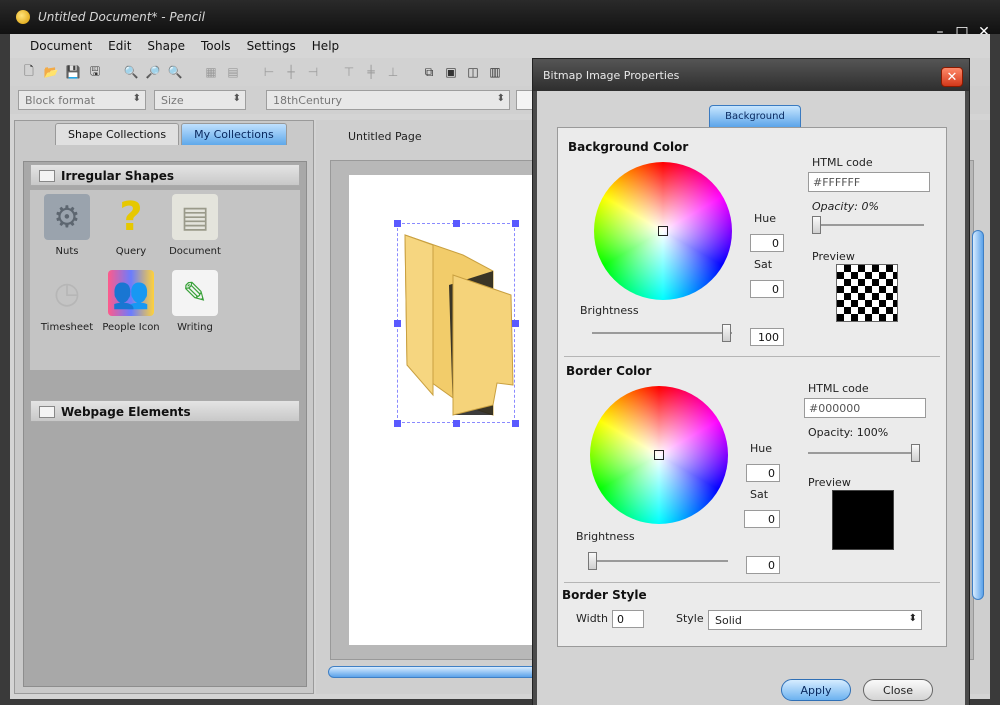  Describe the element at coordinates (165, 411) in the screenshot. I see `group-webpage-elements: Webpage Elements` at that location.